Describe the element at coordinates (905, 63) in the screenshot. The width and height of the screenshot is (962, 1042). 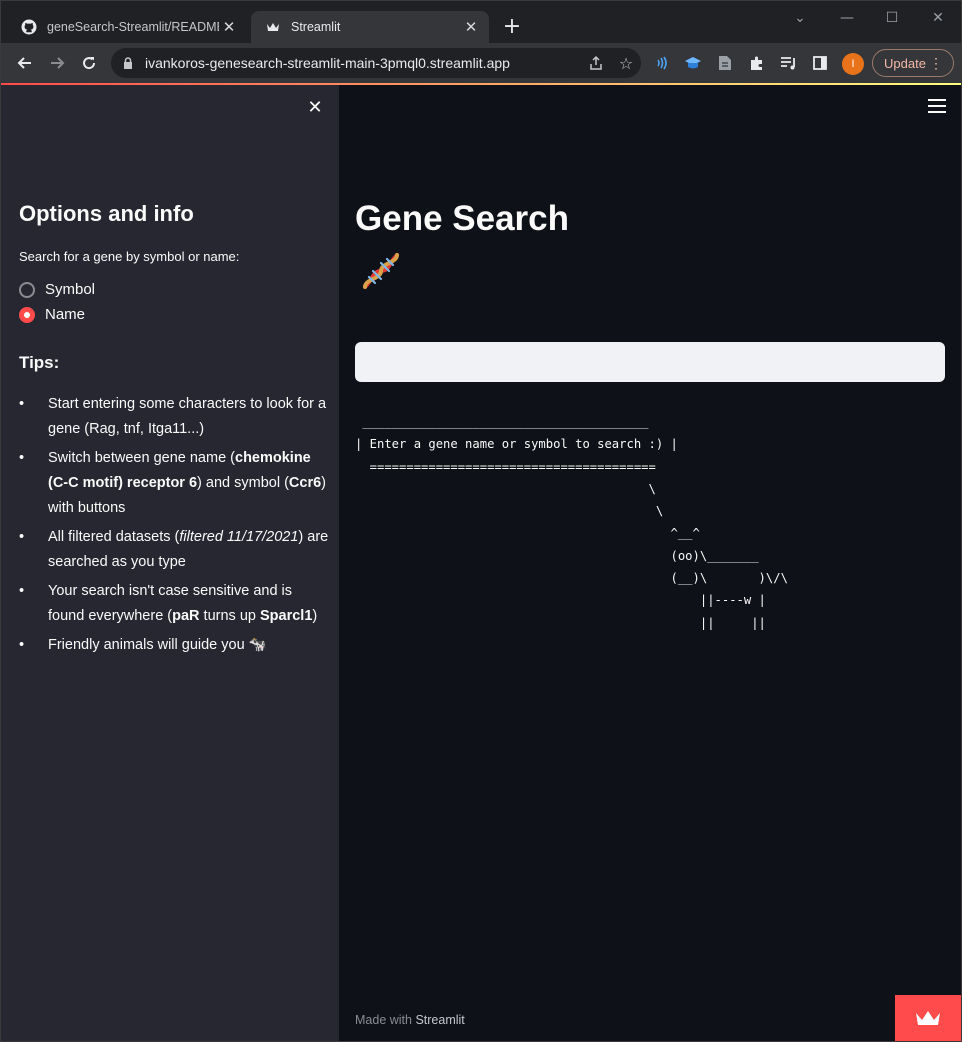
I see `update-label: Update` at that location.